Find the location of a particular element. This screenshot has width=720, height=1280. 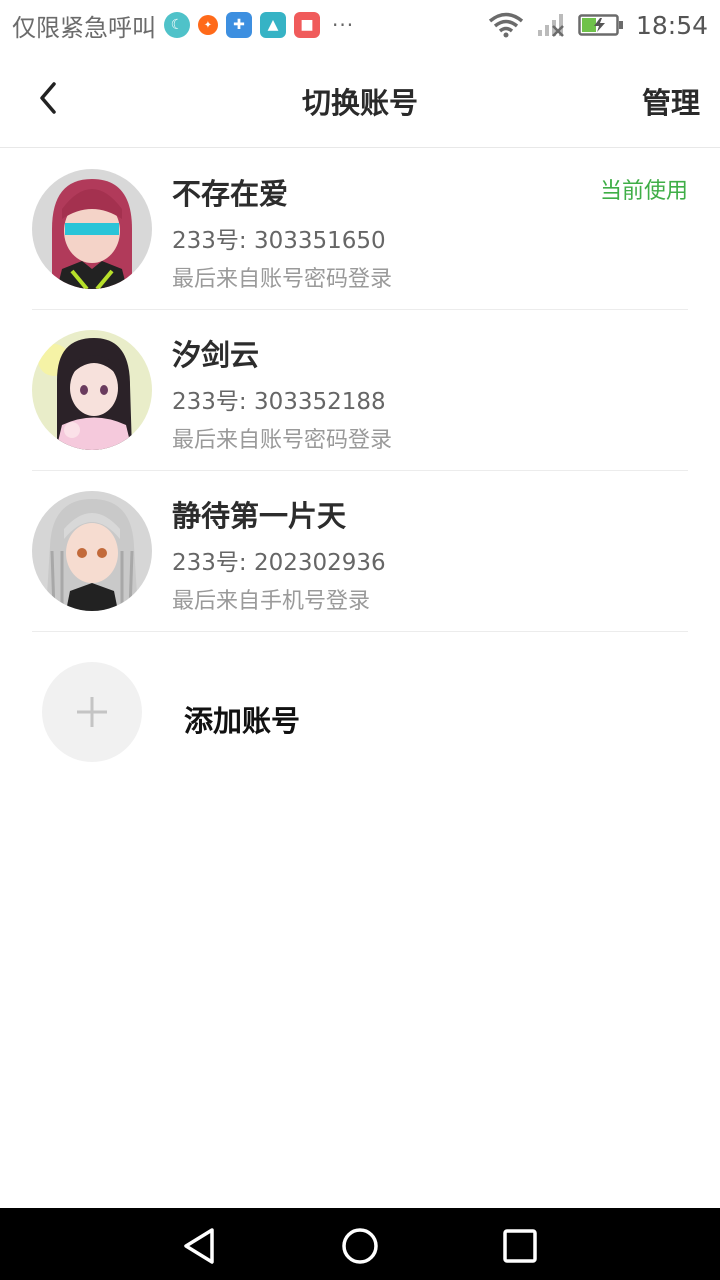

status-bar: 仅限紧急呼叫 ☾ ✦ ✚ ▲ ■ ··· 18:54 is located at coordinates (360, 25).